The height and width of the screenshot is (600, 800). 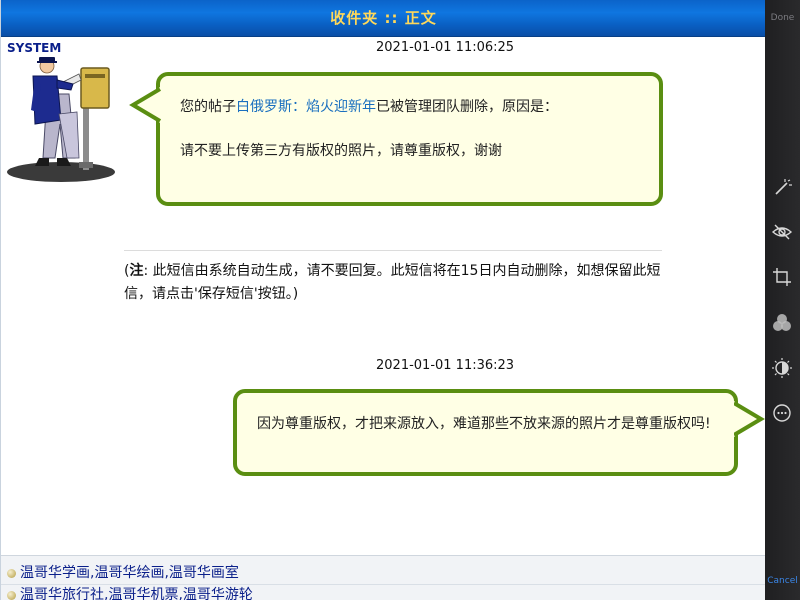 I want to click on sender-name: SYSTEM, so click(x=34, y=48).